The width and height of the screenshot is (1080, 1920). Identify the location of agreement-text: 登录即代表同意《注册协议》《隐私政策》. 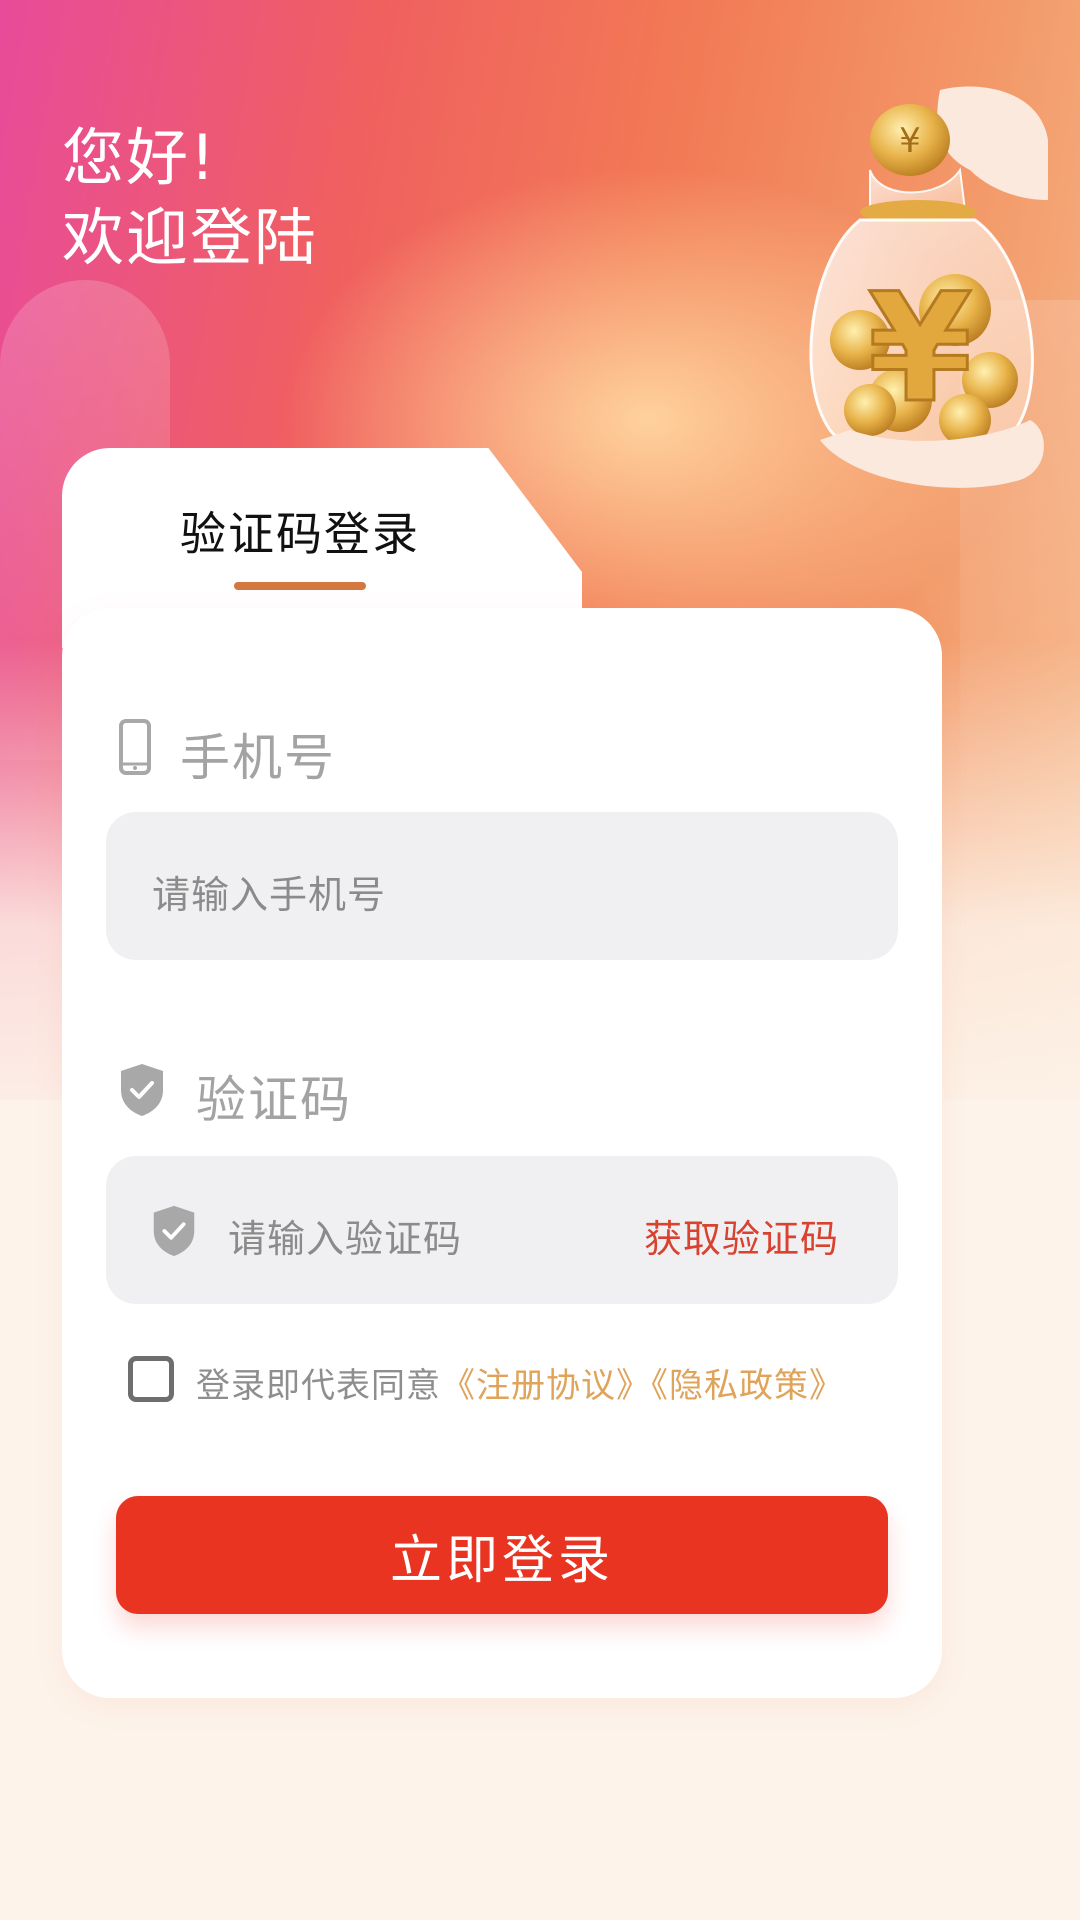
(520, 1382).